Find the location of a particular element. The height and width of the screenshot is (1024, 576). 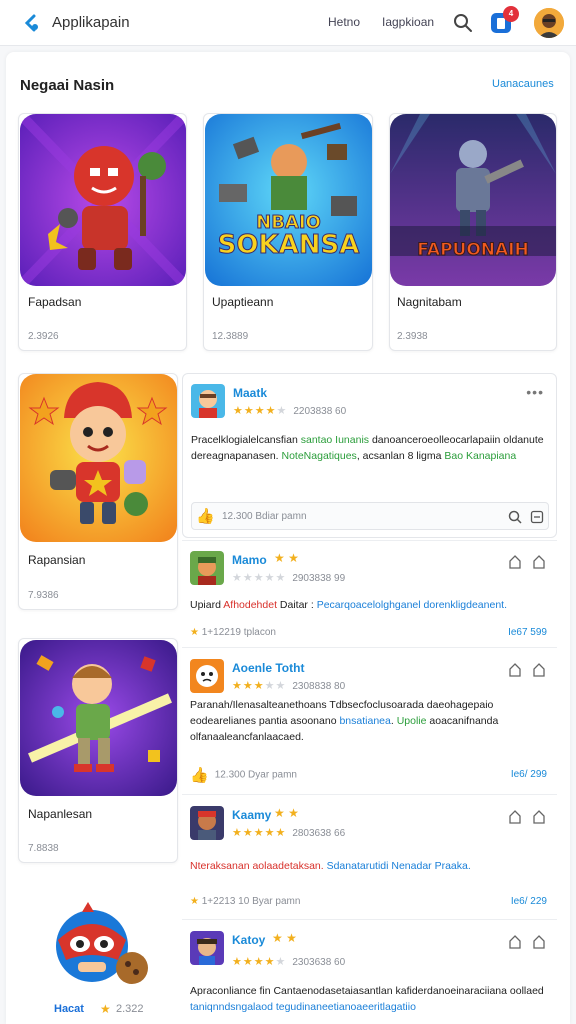

review-5-author: Katoy is located at coordinates (248, 940).